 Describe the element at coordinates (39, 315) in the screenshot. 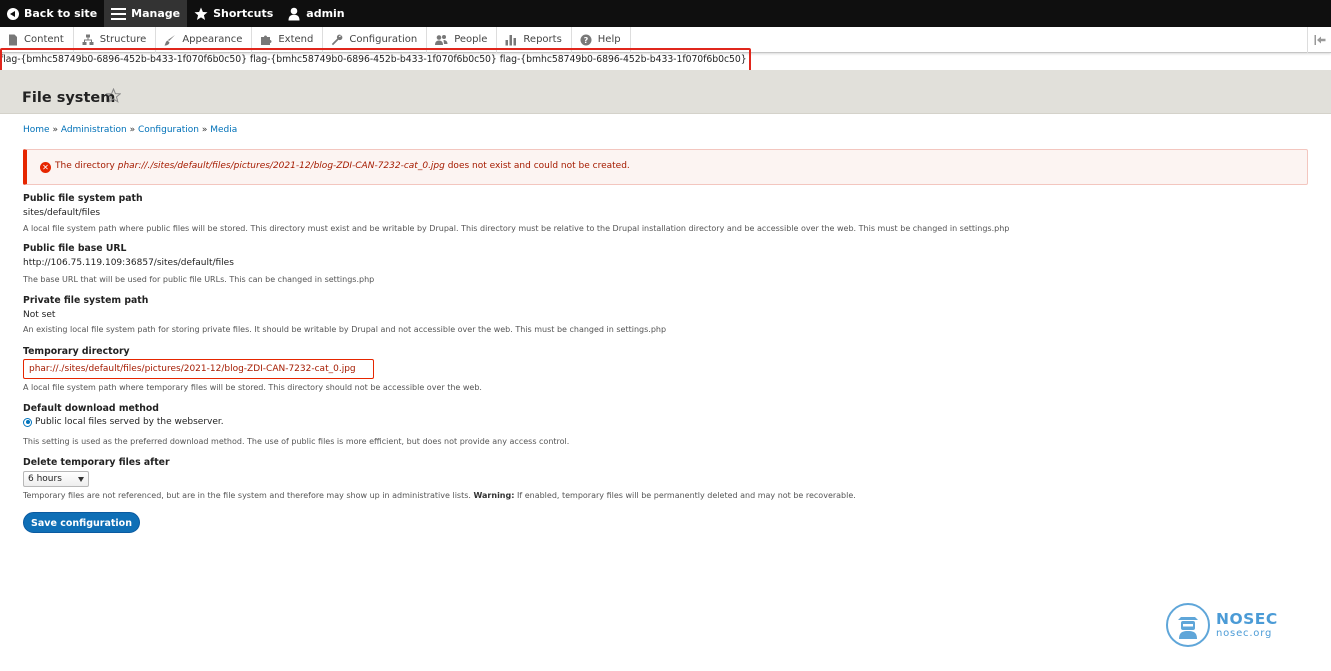

I see `private-path-value: Not set` at that location.